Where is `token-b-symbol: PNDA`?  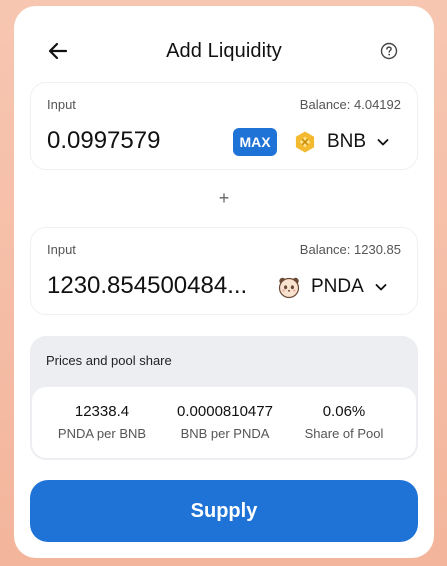
token-b-symbol: PNDA is located at coordinates (337, 286).